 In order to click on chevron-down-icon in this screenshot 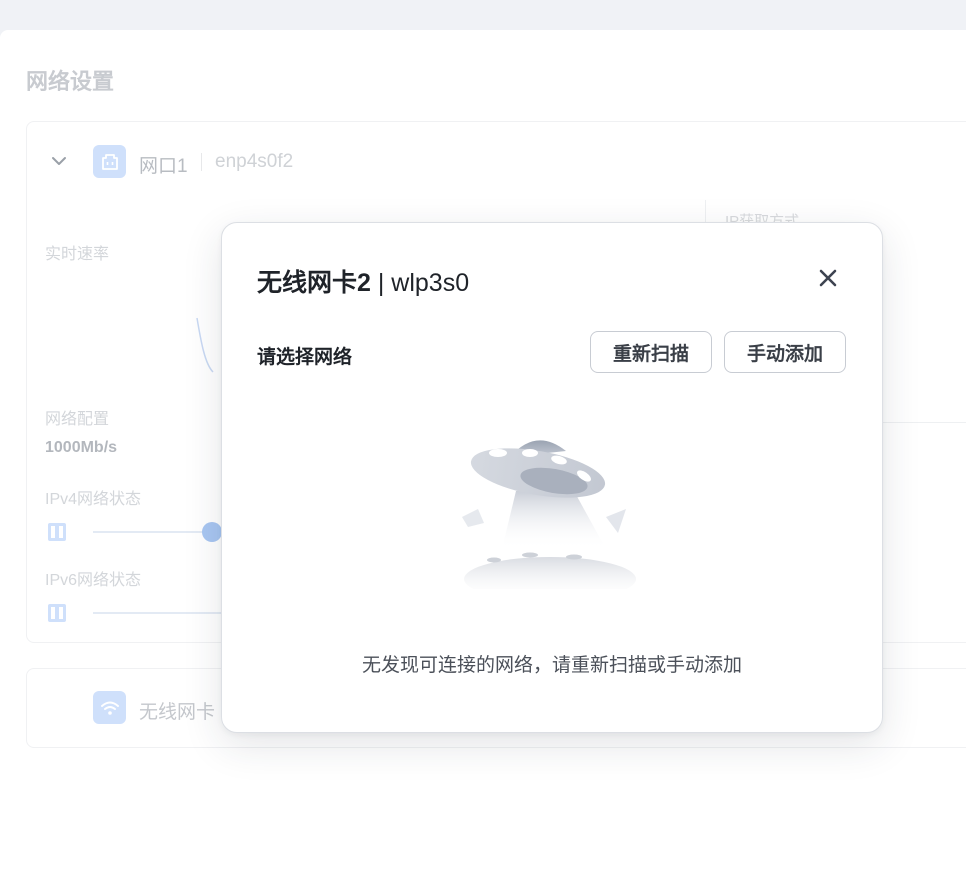, I will do `click(59, 161)`.